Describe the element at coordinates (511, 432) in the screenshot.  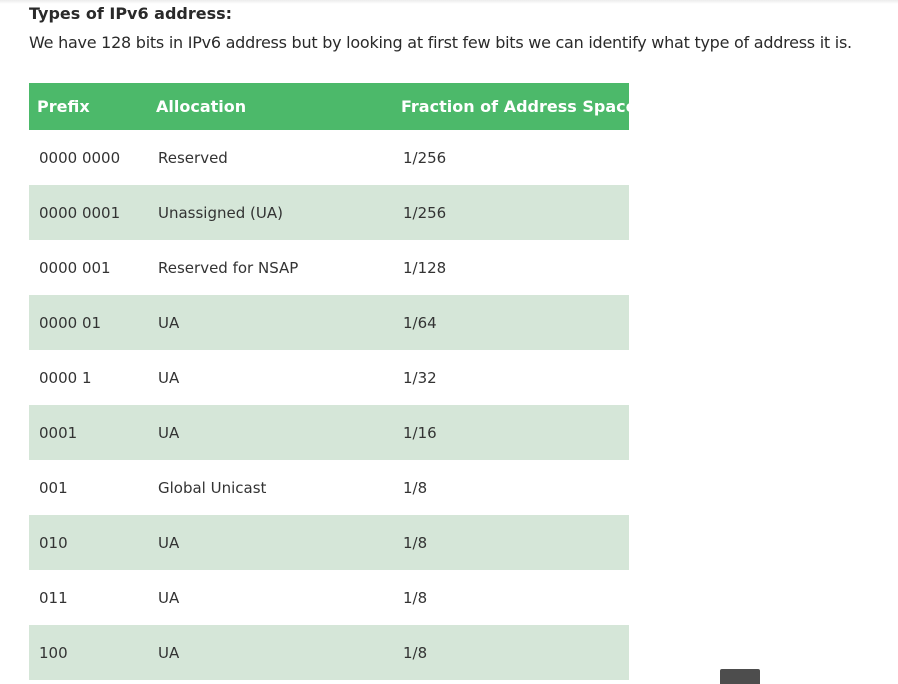
I see `fraction-cell: 1/16` at that location.